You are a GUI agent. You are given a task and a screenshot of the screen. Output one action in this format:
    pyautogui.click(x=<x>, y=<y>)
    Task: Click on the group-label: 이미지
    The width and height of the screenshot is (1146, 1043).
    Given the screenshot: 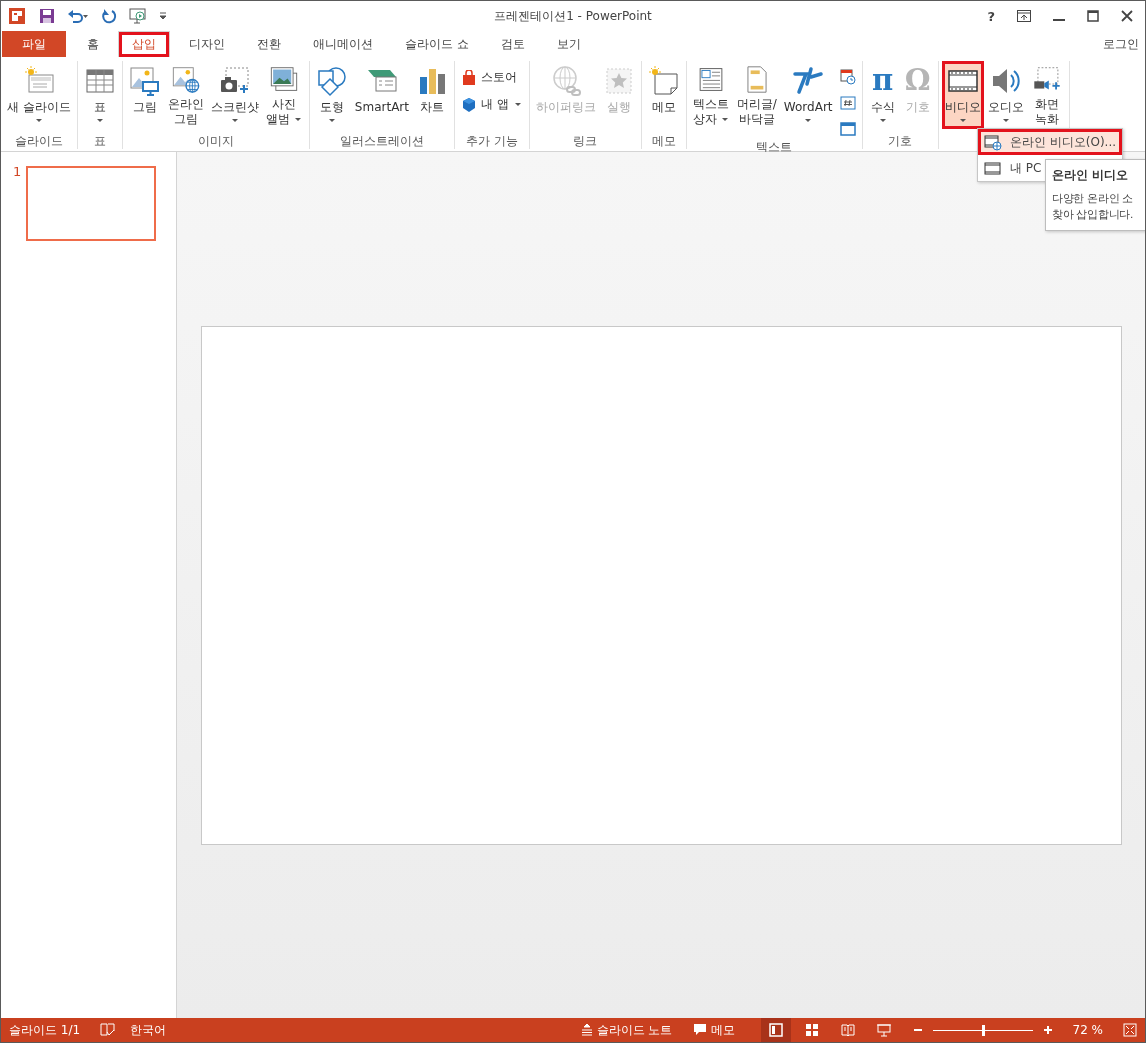 What is the action you would take?
    pyautogui.click(x=215, y=141)
    